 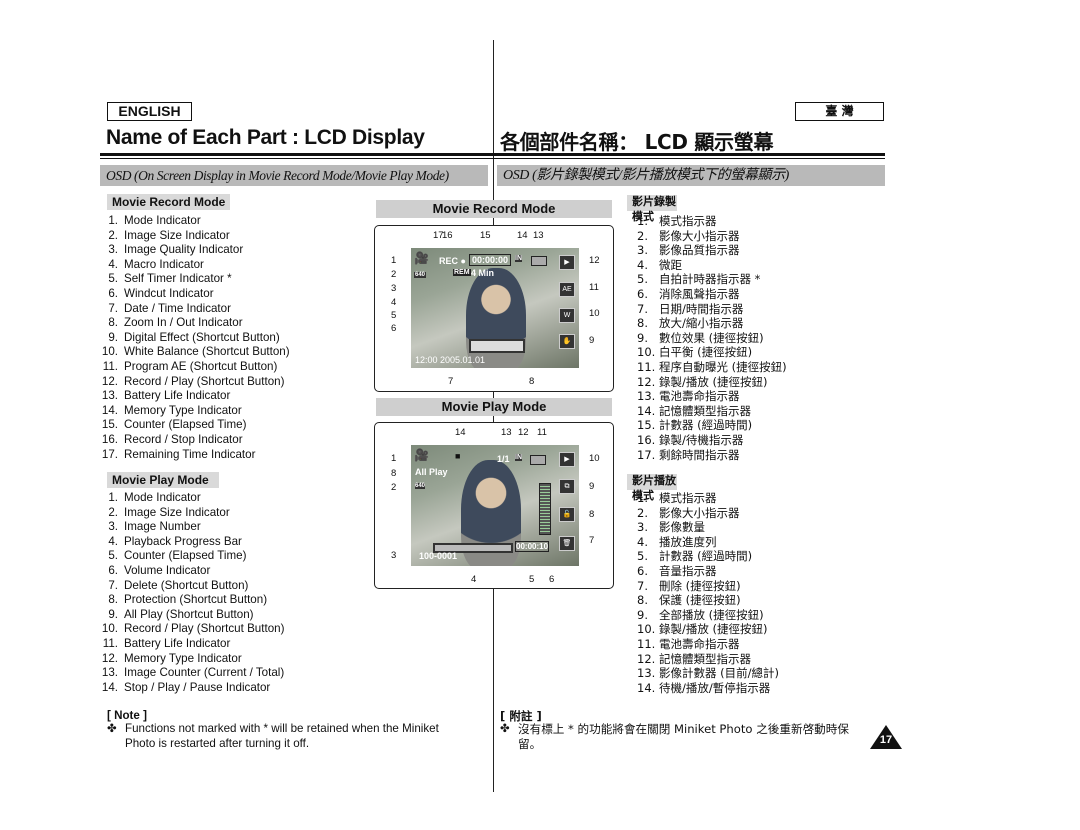 I want to click on list-item: 3. 影像數量, so click(x=757, y=527).